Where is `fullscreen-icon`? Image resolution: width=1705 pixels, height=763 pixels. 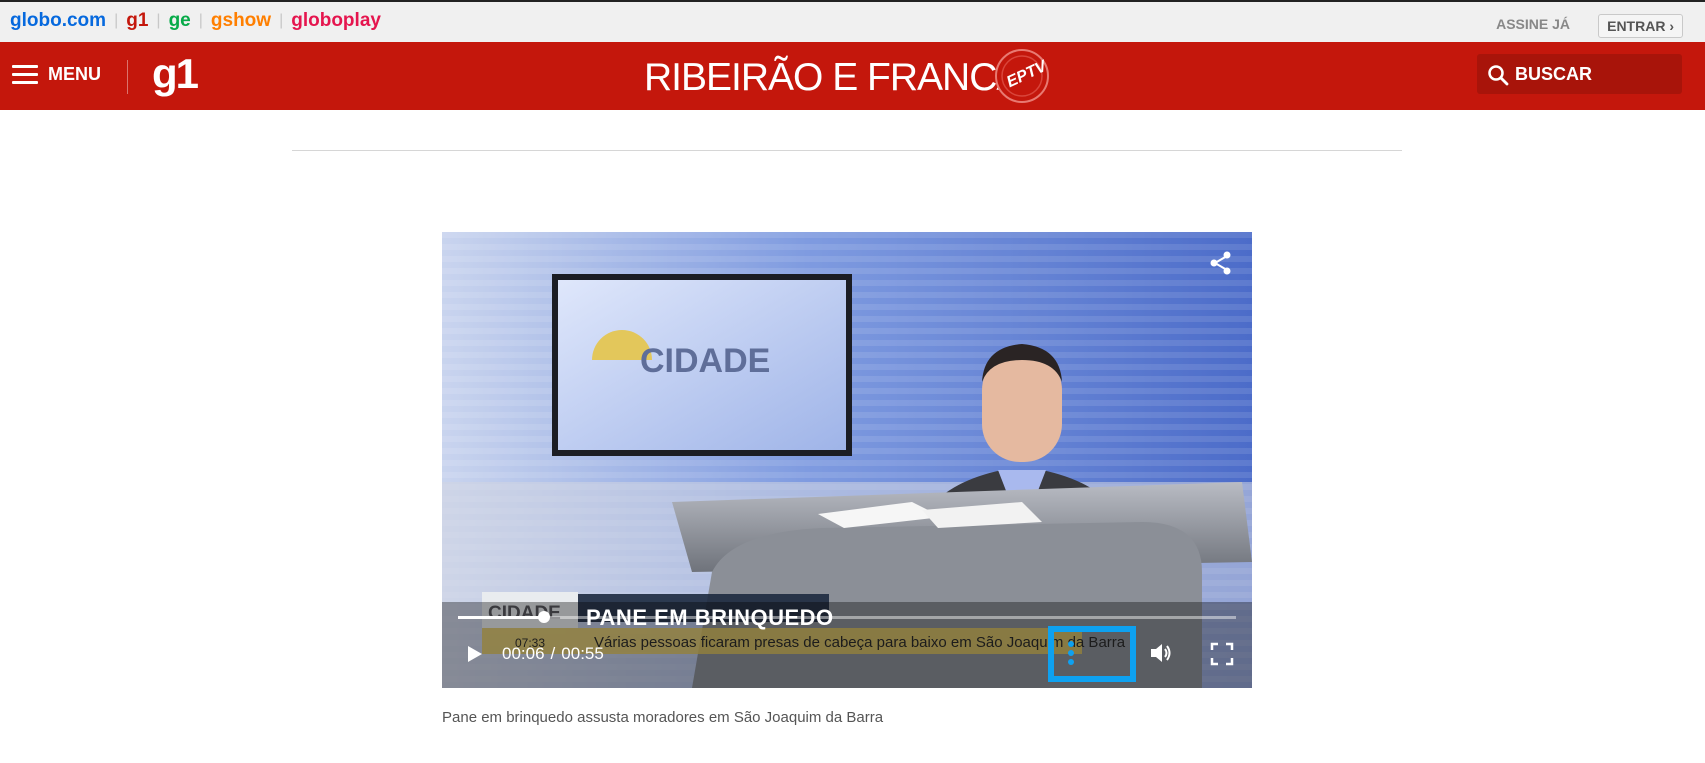
fullscreen-icon is located at coordinates (1222, 654).